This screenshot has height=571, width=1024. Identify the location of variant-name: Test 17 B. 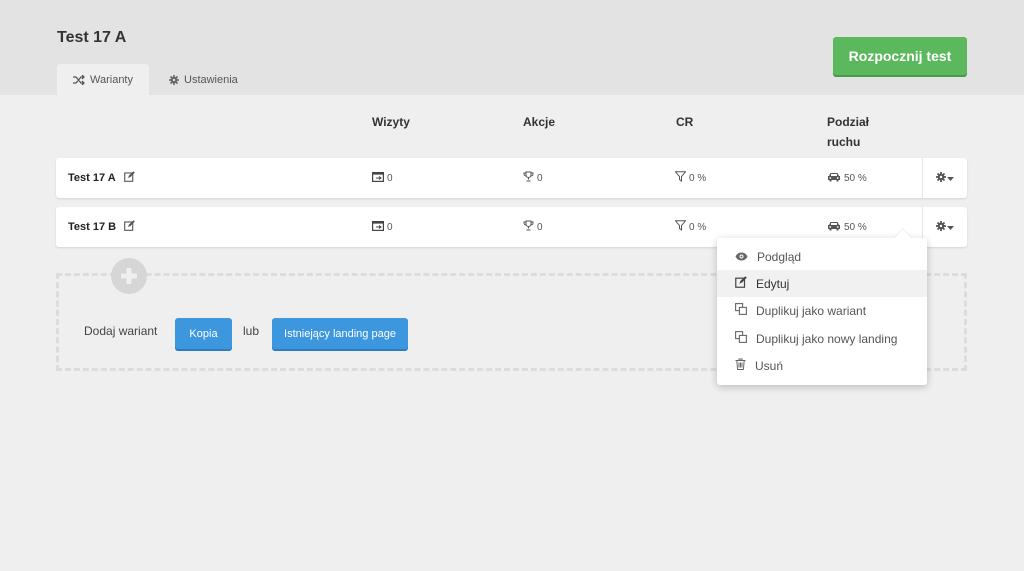
(92, 227).